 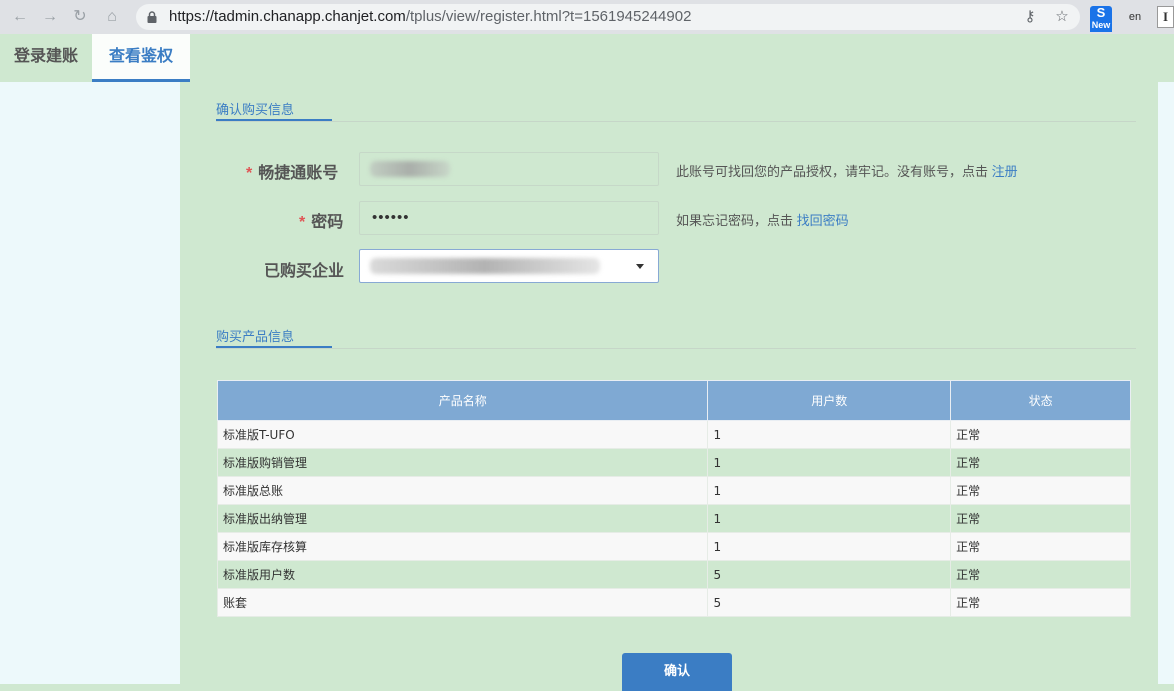 What do you see at coordinates (255, 336) in the screenshot?
I see `product-info-title: 购买产品信息` at bounding box center [255, 336].